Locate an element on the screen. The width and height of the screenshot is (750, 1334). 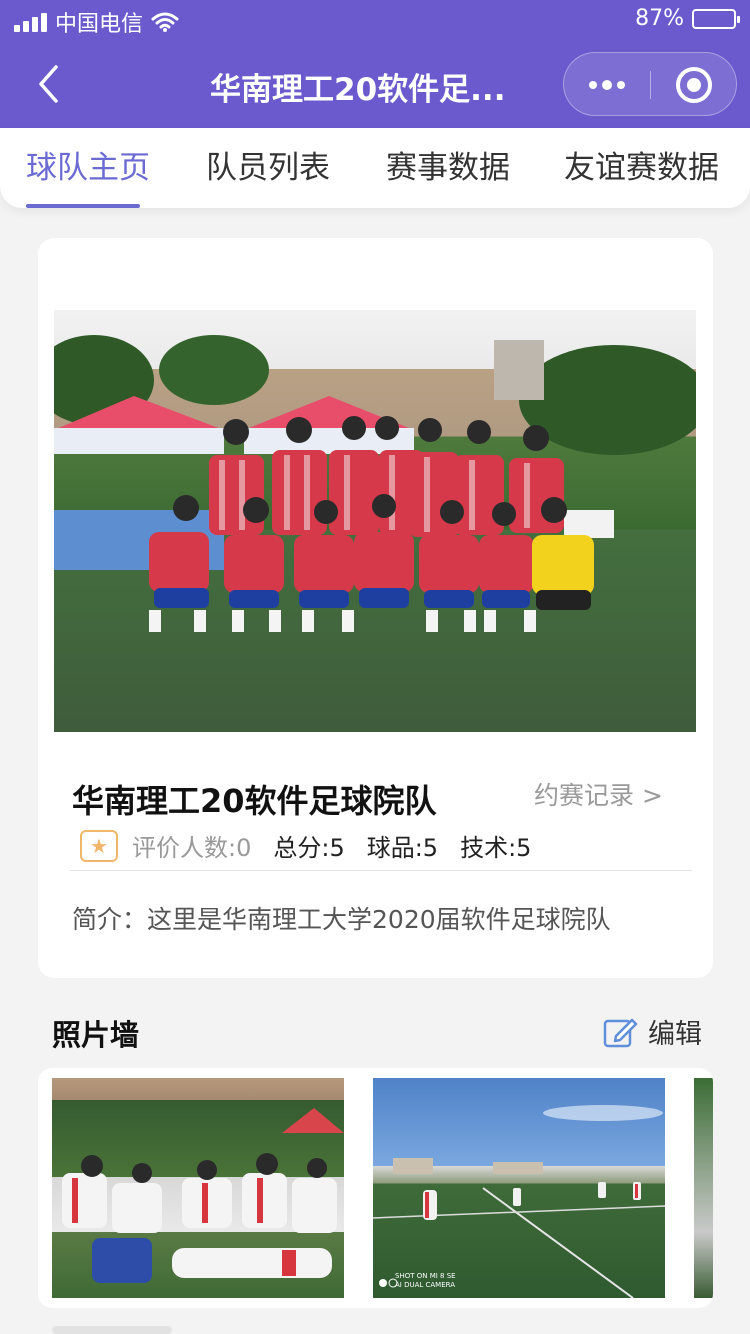
wifi-icon is located at coordinates (165, 22).